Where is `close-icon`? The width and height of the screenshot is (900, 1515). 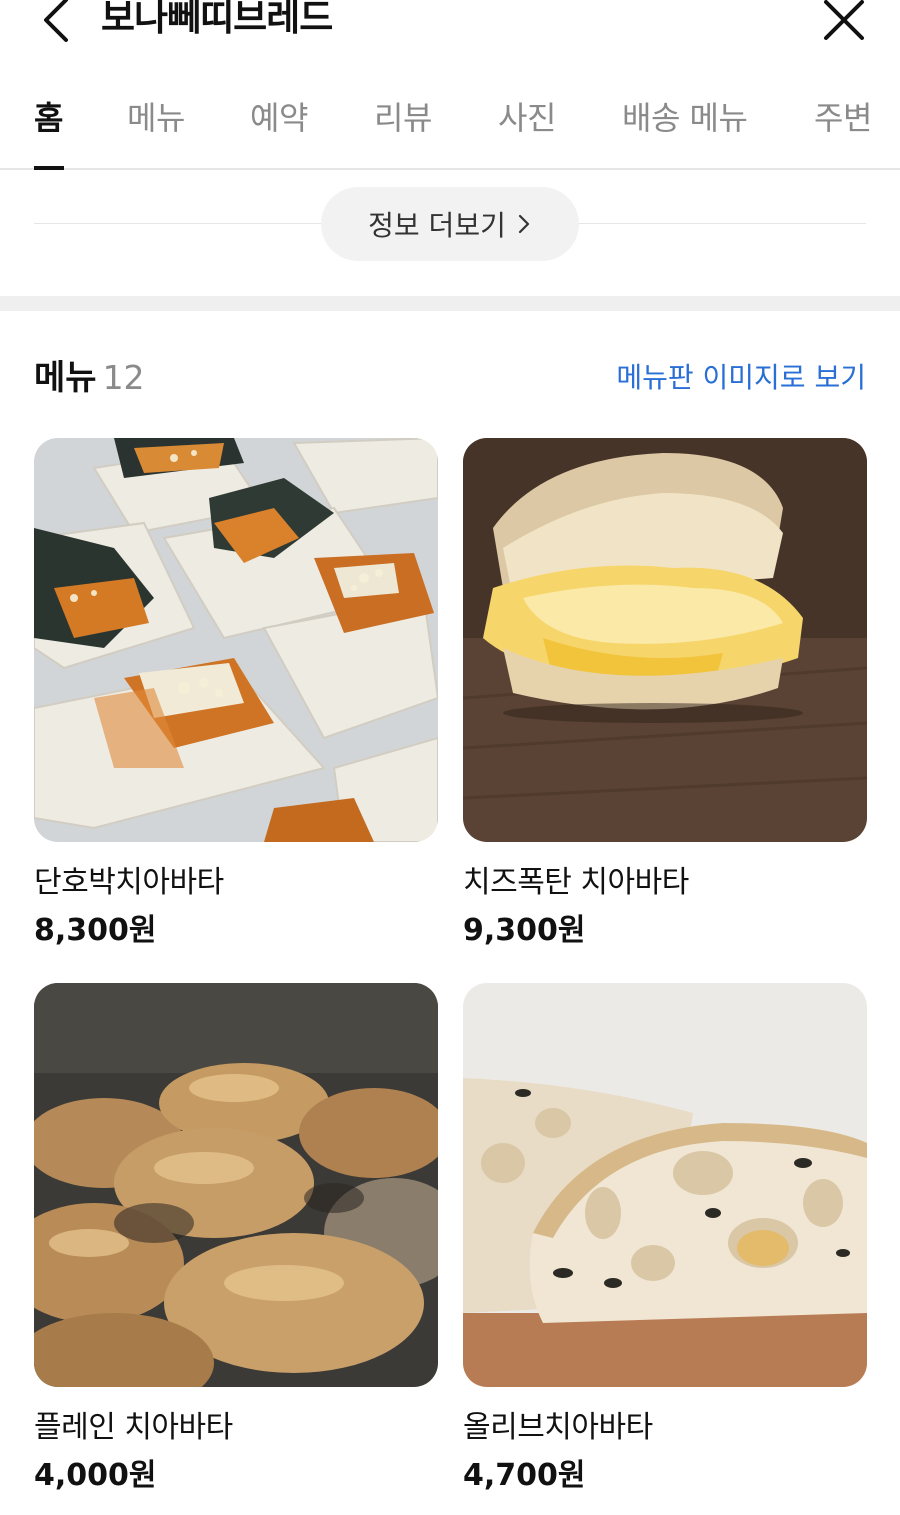
close-icon is located at coordinates (844, 20).